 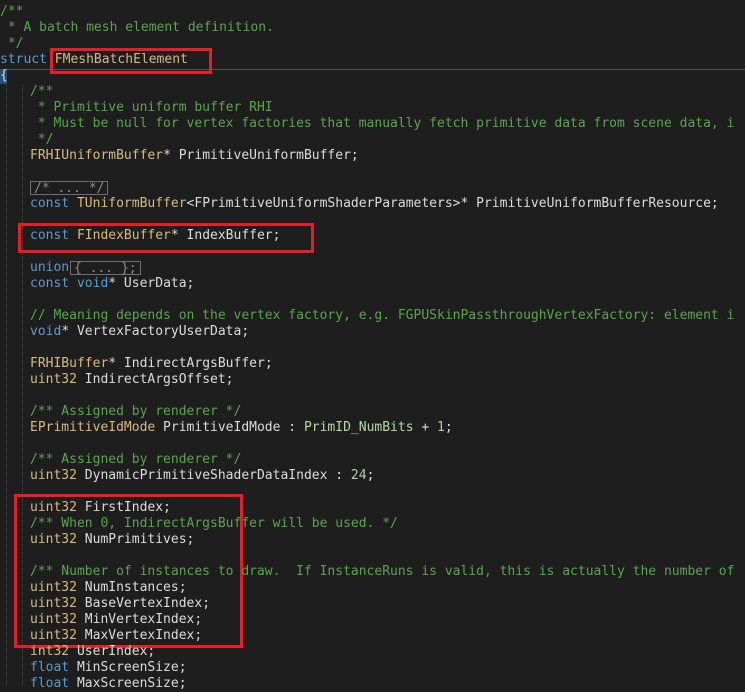 I want to click on code-token: 1, so click(x=441, y=427).